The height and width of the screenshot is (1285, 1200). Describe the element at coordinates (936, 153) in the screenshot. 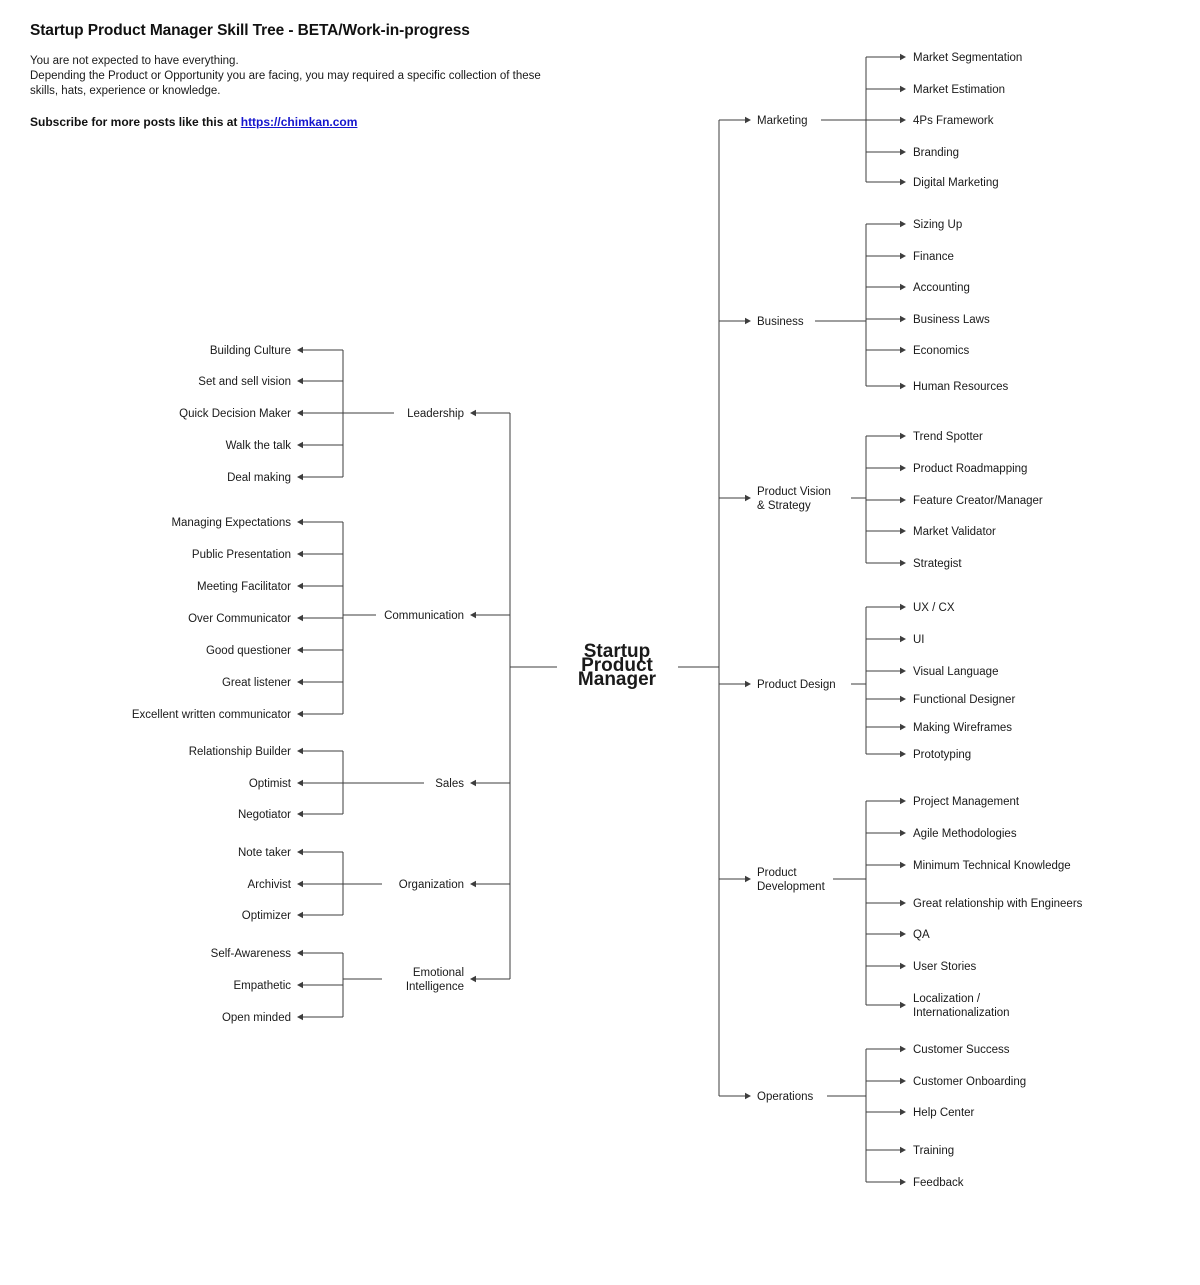

I see `leaf-label-branding: Branding` at that location.